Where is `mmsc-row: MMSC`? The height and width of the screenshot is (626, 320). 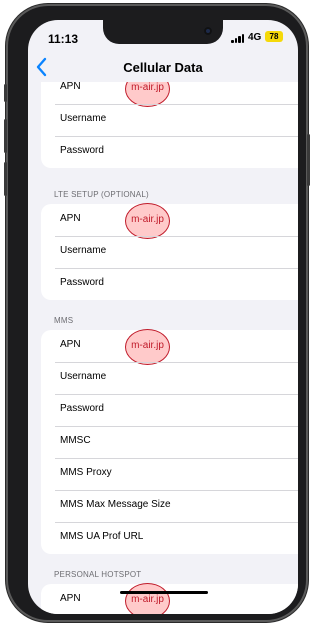
mmsc-row: MMSC is located at coordinates (169, 442).